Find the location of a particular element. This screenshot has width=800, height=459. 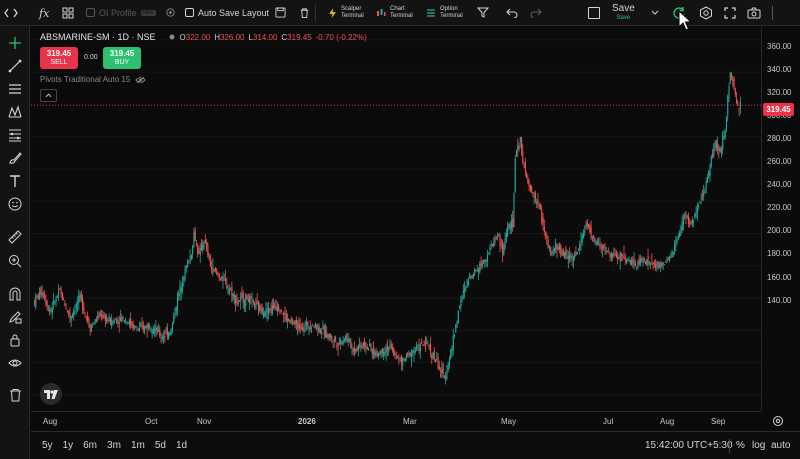

layout-select-button is located at coordinates (594, 13).